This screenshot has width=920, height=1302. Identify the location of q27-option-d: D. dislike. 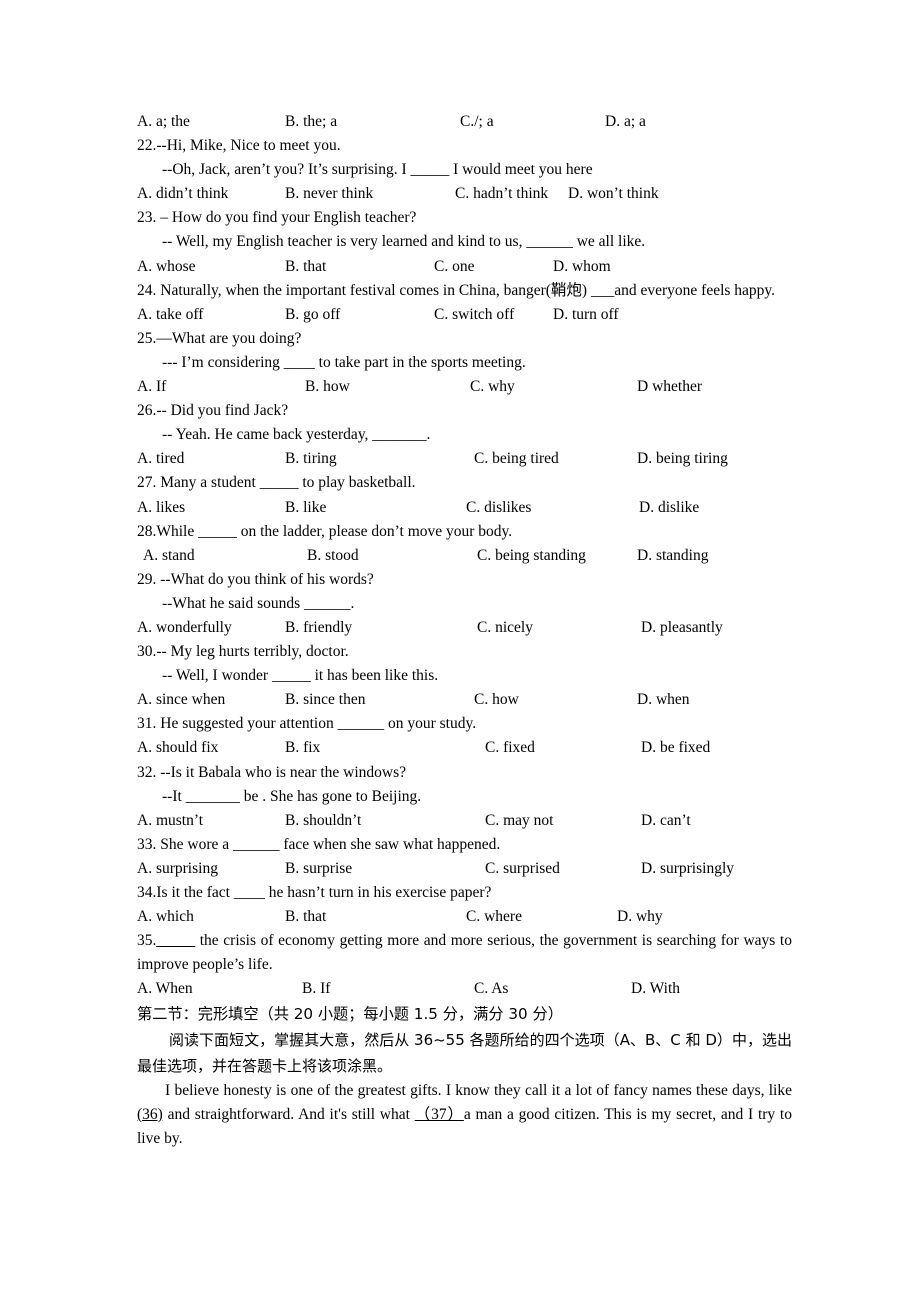
(669, 508).